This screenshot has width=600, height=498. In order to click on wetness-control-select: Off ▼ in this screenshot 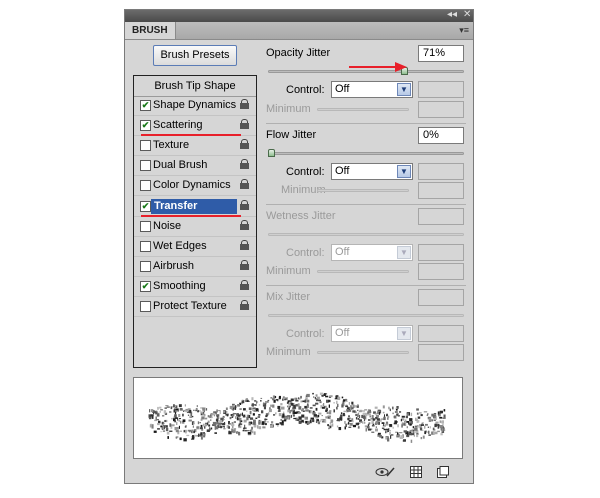, I will do `click(372, 252)`.